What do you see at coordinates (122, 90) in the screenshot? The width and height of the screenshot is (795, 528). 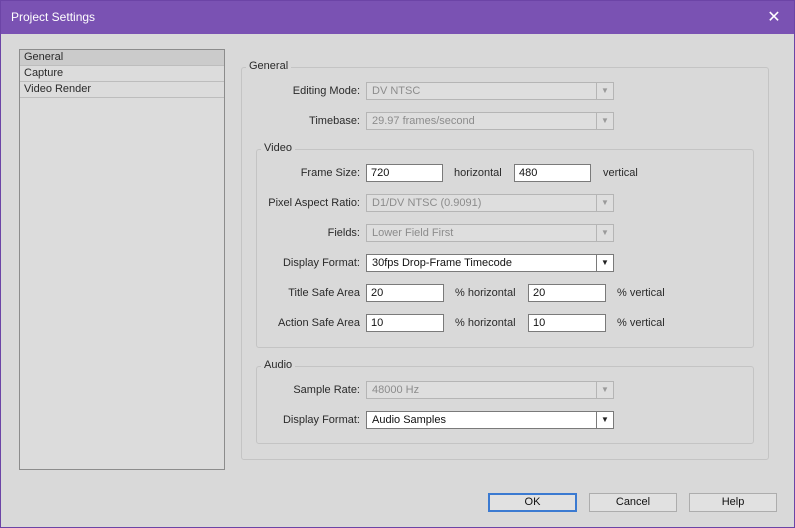 I see `sidebar-item-video-render: Video Render` at bounding box center [122, 90].